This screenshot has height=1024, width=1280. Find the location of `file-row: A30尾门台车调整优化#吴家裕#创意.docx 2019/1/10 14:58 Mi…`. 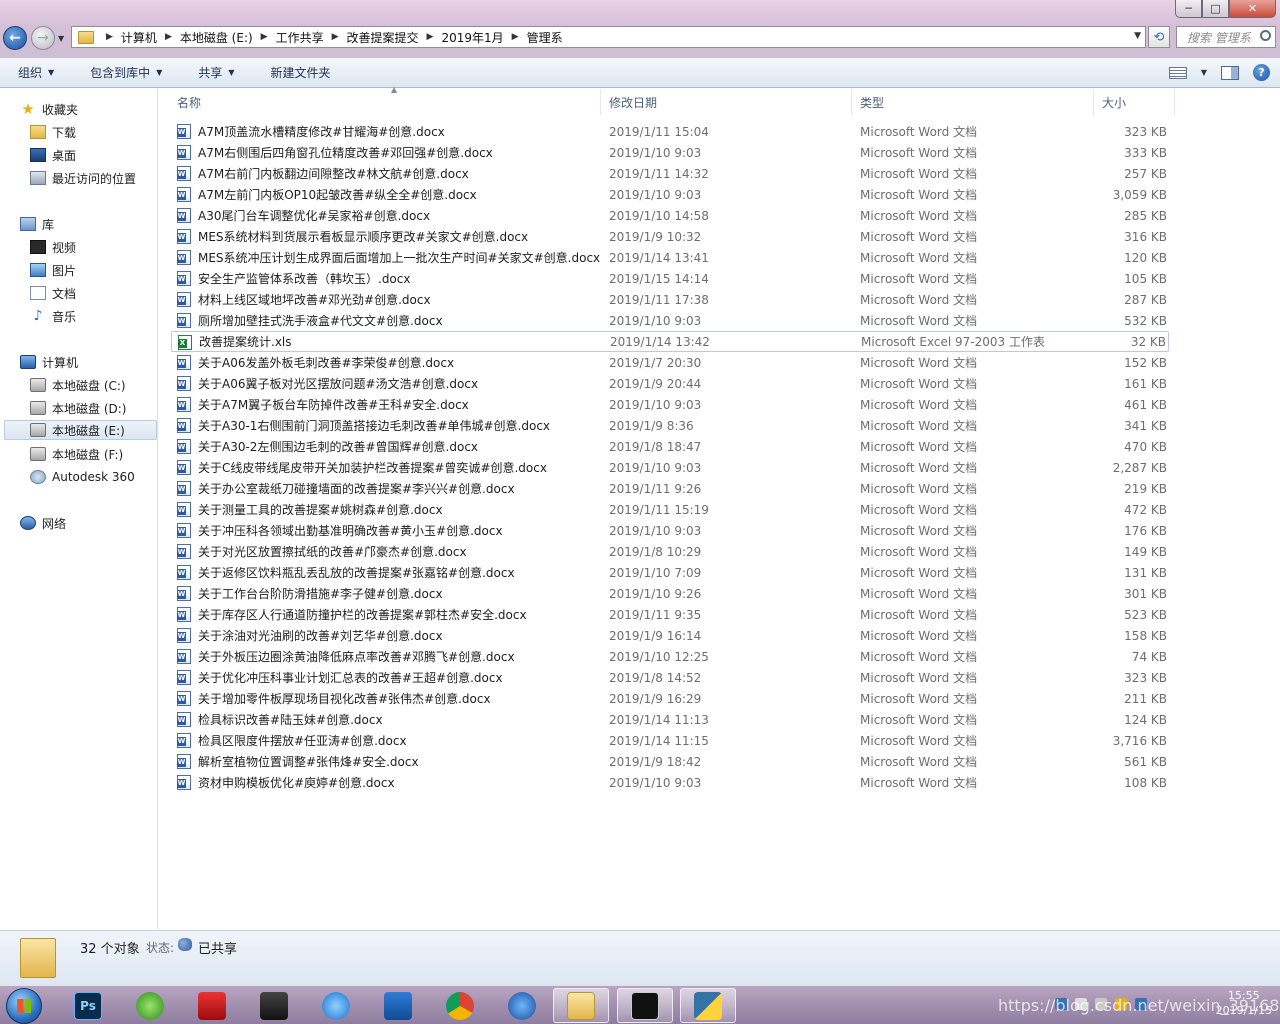

file-row: A30尾门台车调整优化#吴家裕#创意.docx 2019/1/10 14:58 Mi… is located at coordinates (670, 215).